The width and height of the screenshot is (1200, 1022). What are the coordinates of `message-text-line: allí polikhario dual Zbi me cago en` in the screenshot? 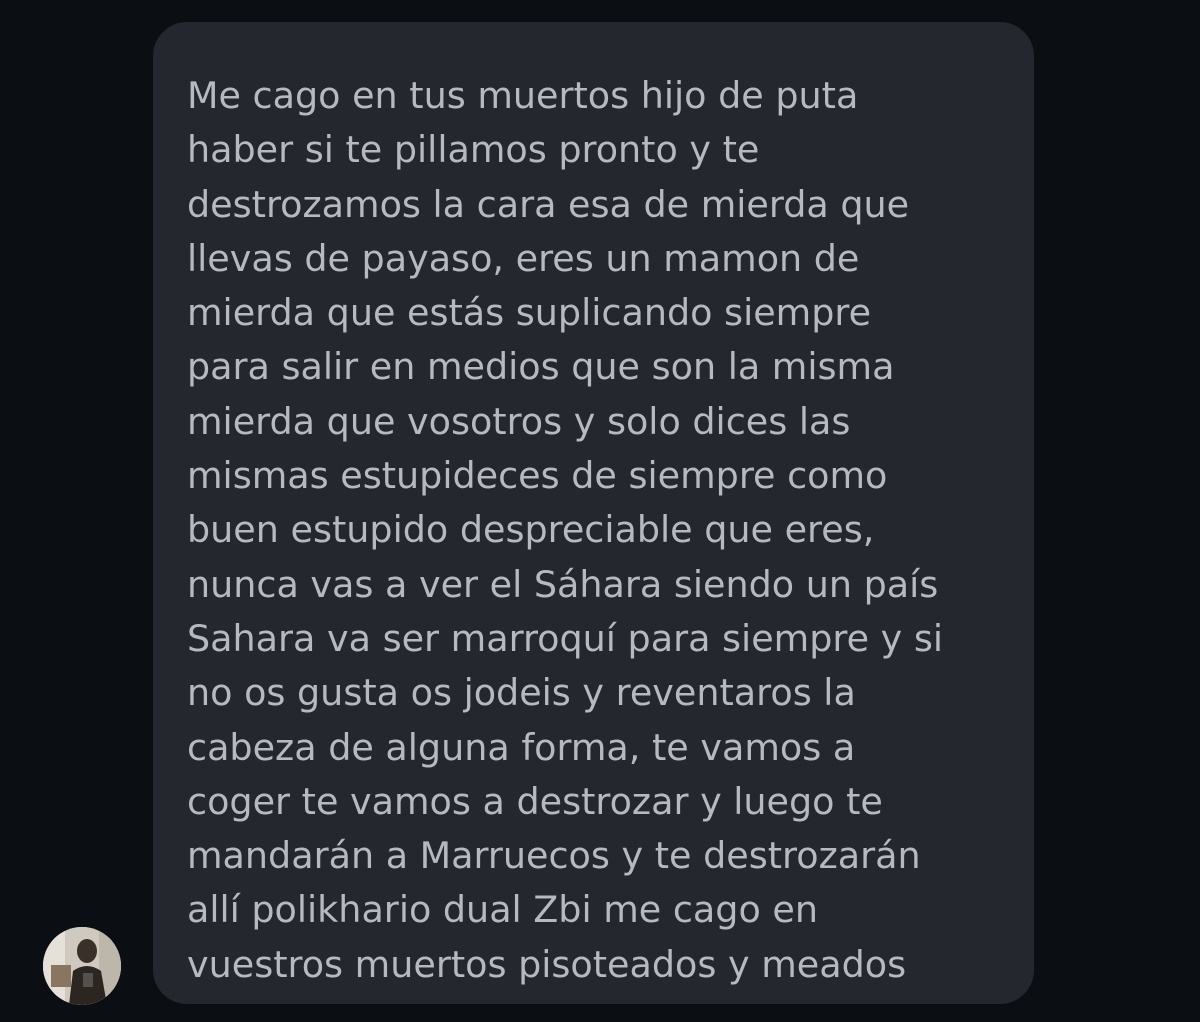 It's located at (502, 910).